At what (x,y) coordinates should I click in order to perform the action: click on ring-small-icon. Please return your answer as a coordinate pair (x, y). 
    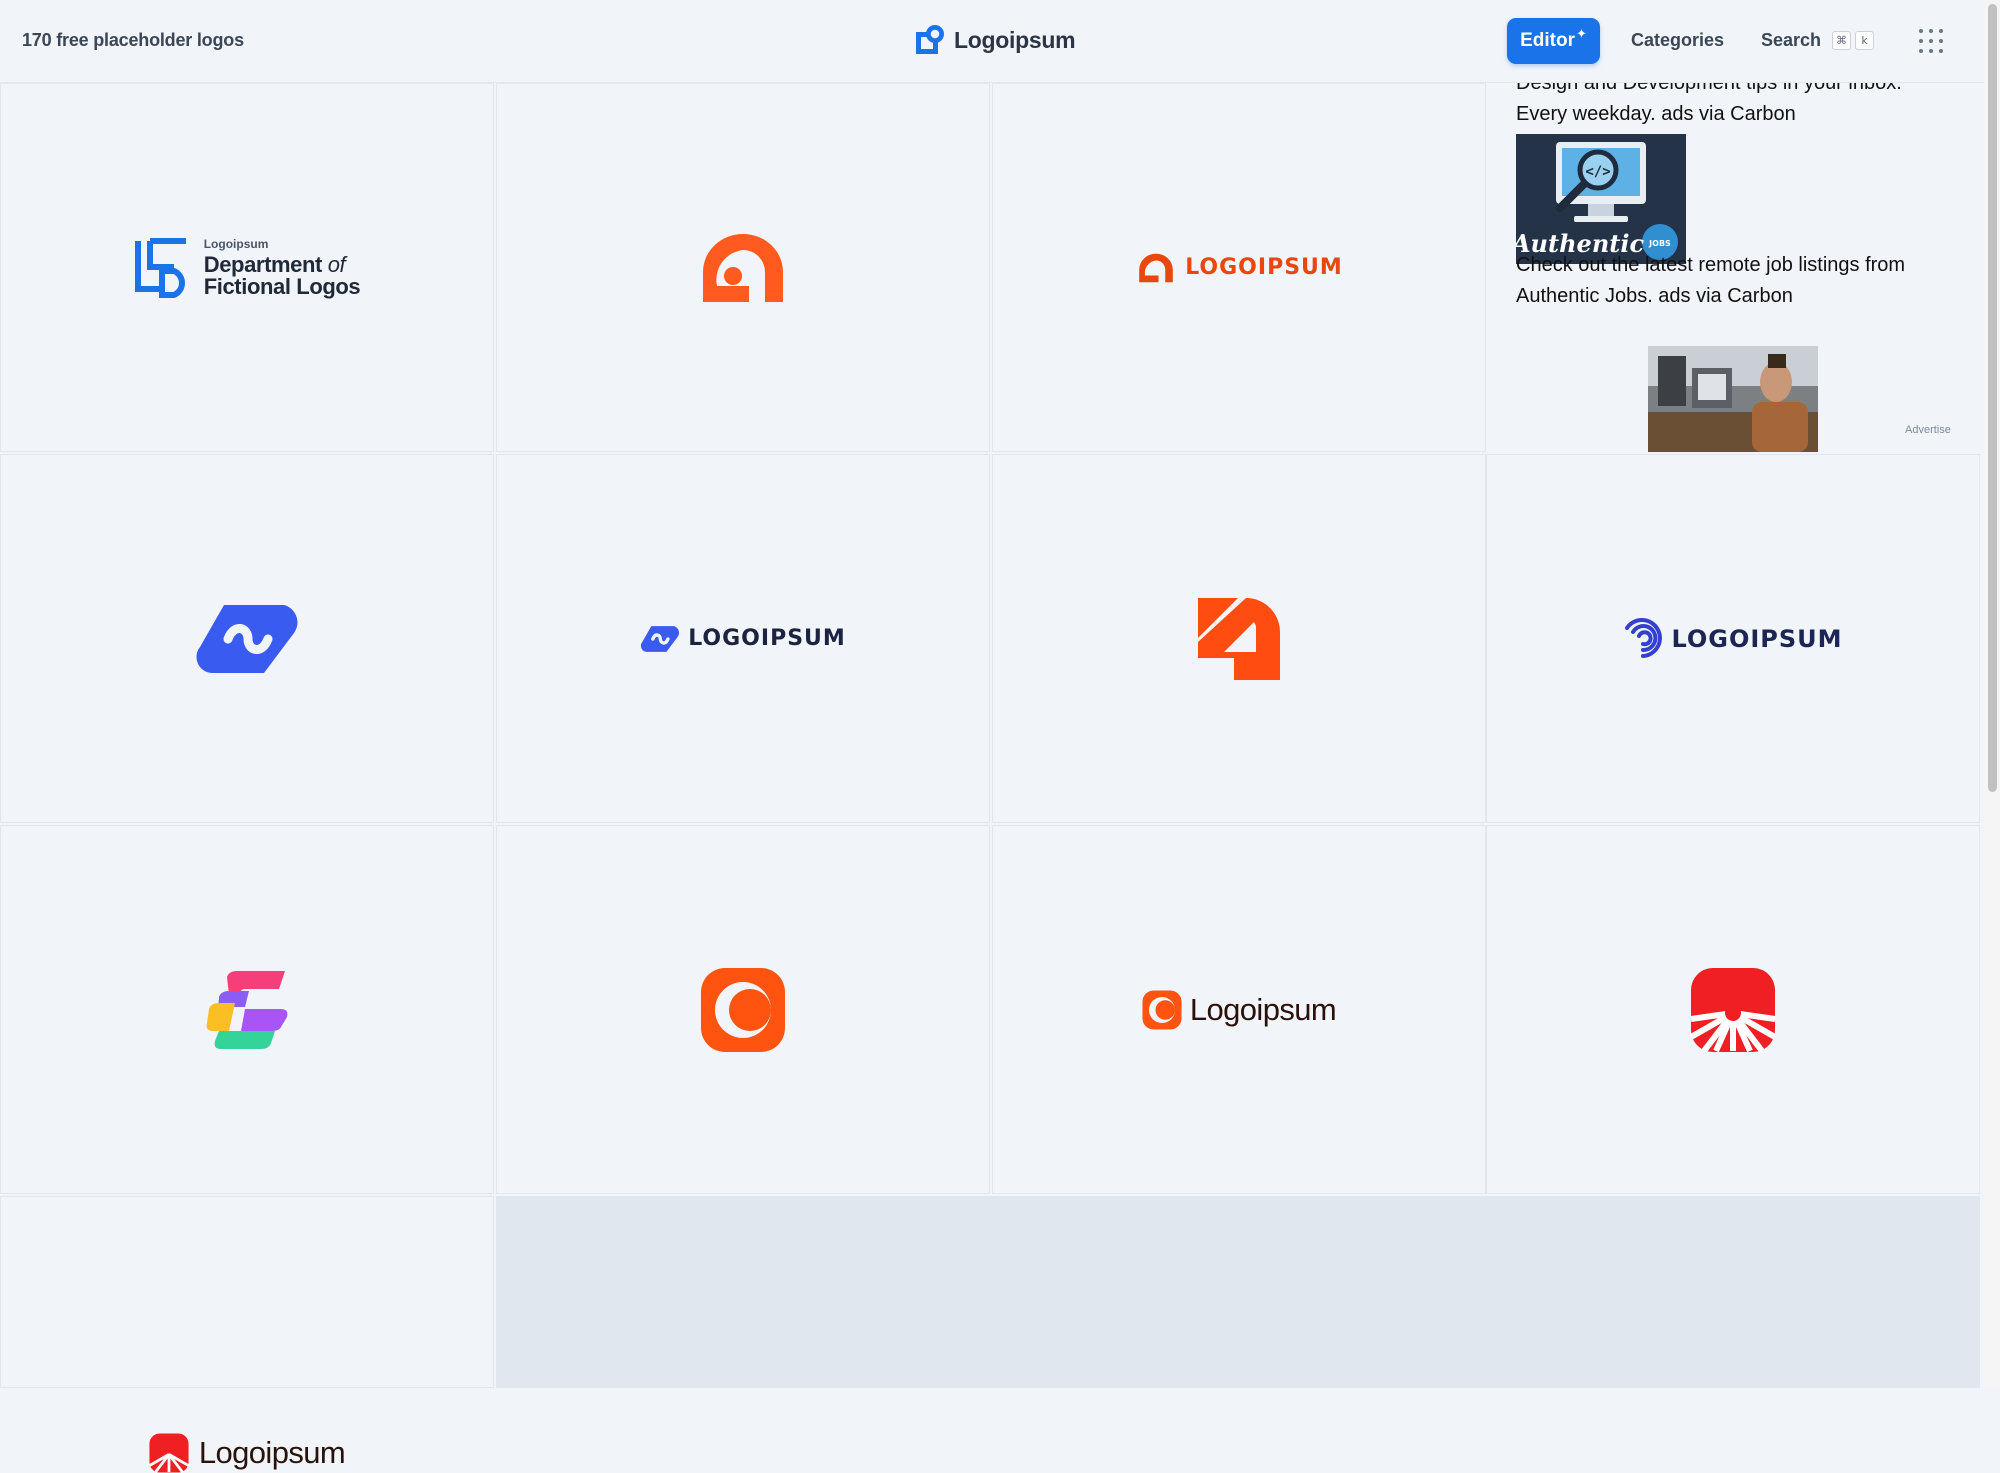
    Looking at the image, I should click on (1162, 1009).